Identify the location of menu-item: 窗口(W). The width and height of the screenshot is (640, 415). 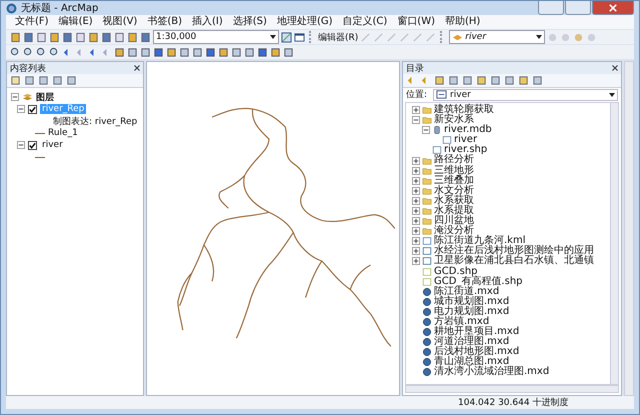
(416, 22).